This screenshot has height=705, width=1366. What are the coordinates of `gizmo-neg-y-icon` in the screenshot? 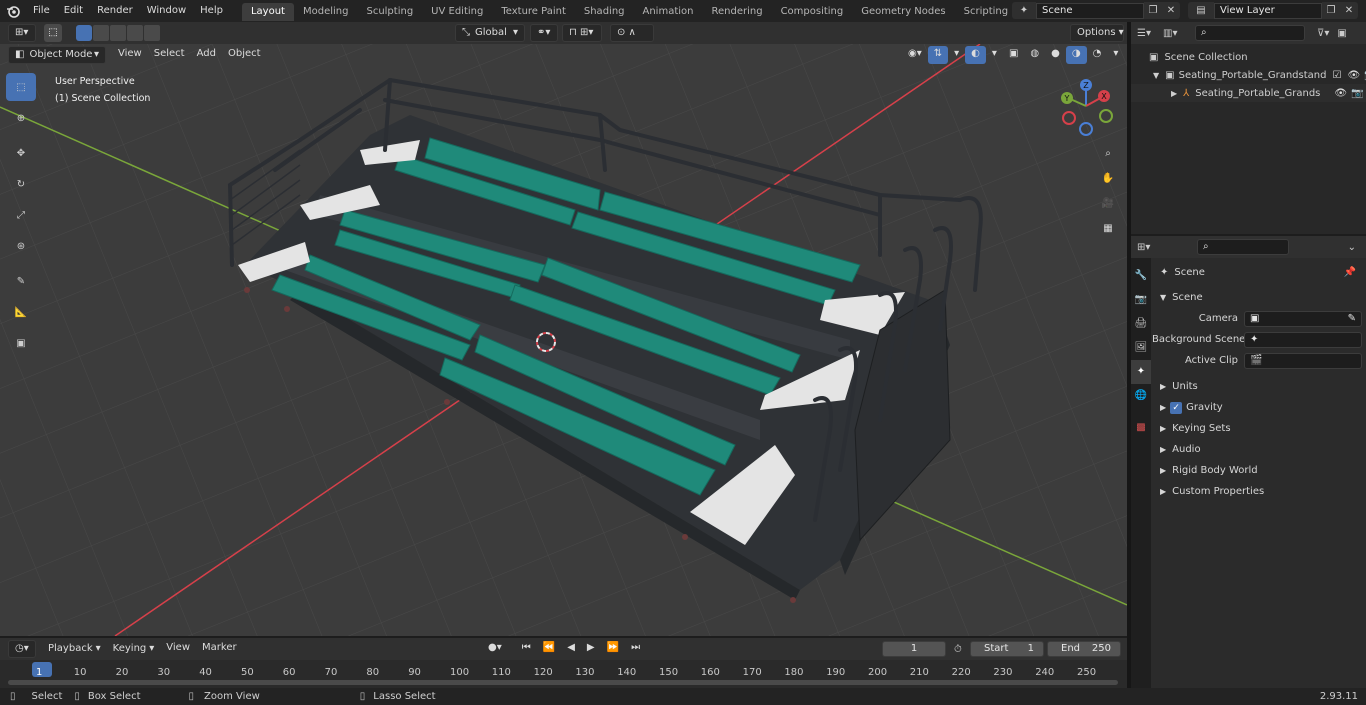 It's located at (1106, 116).